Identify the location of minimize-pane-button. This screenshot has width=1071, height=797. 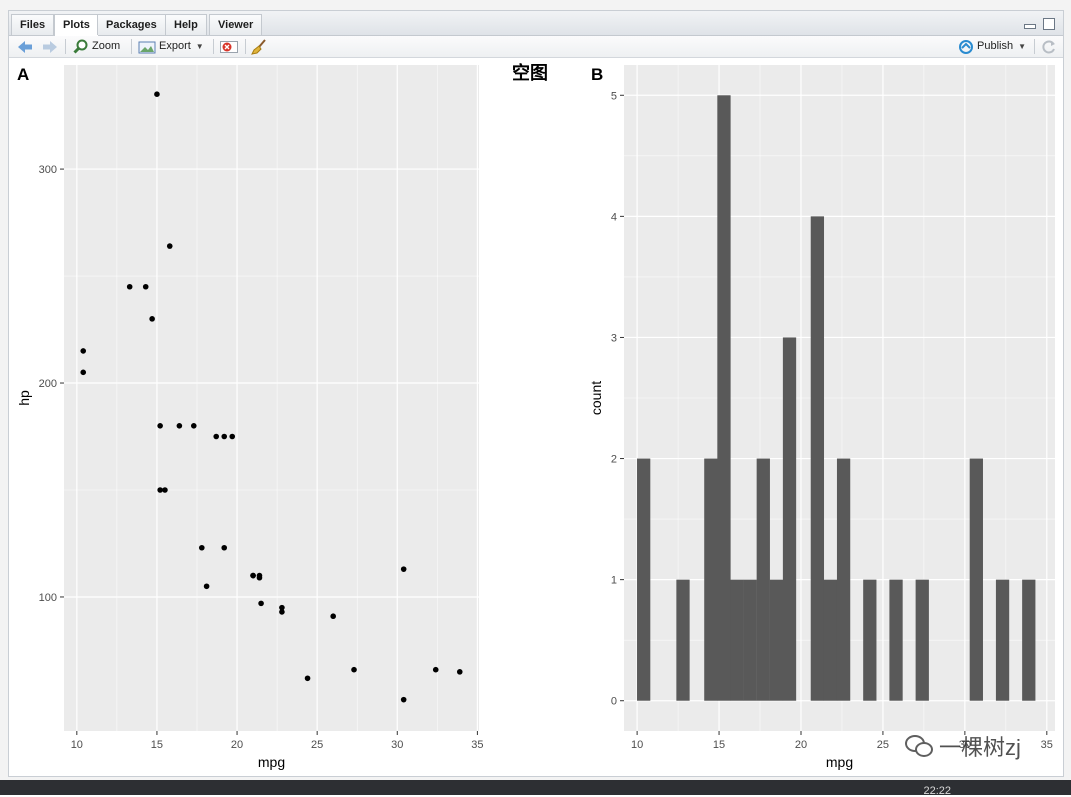
(1029, 26).